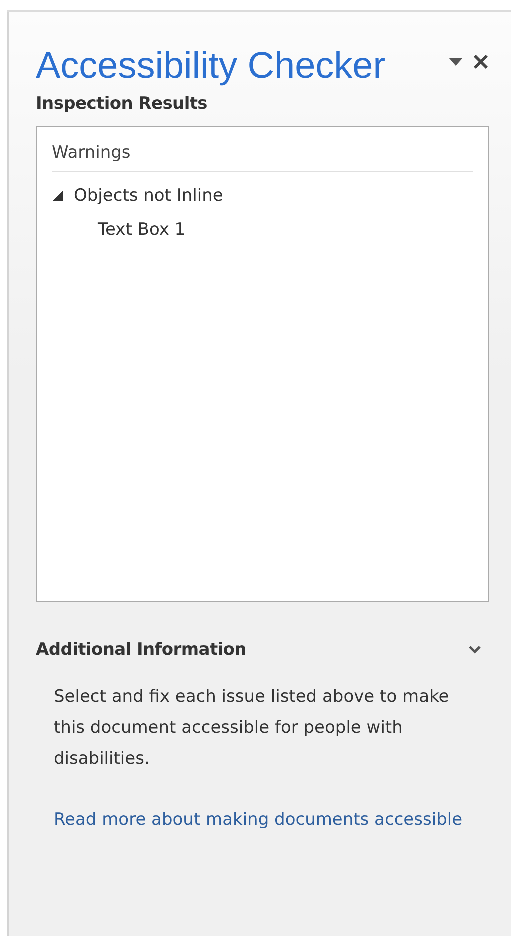 This screenshot has height=936, width=511. I want to click on tree-item: Objects not Inline, so click(149, 196).